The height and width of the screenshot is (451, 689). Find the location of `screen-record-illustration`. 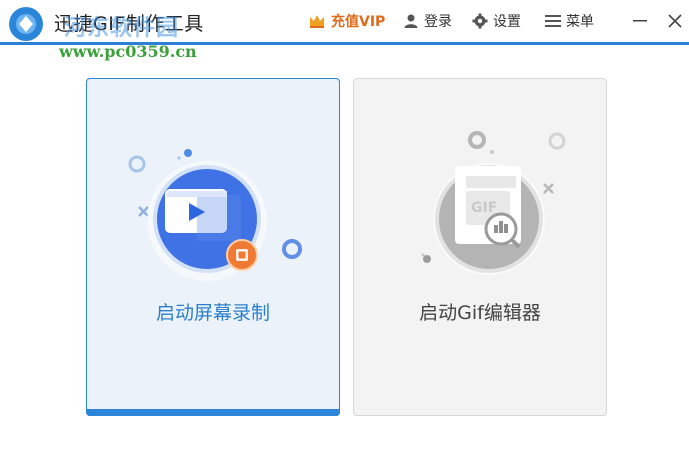

screen-record-illustration is located at coordinates (215, 215).